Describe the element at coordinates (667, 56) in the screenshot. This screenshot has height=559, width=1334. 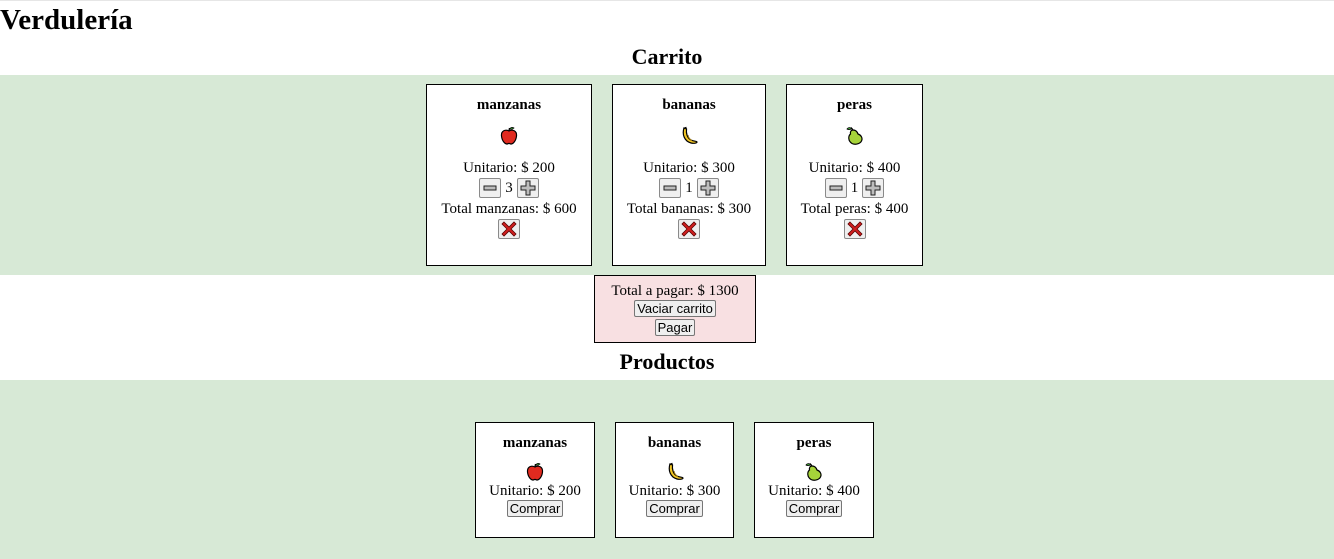
I see `cart-title: Carrito` at that location.